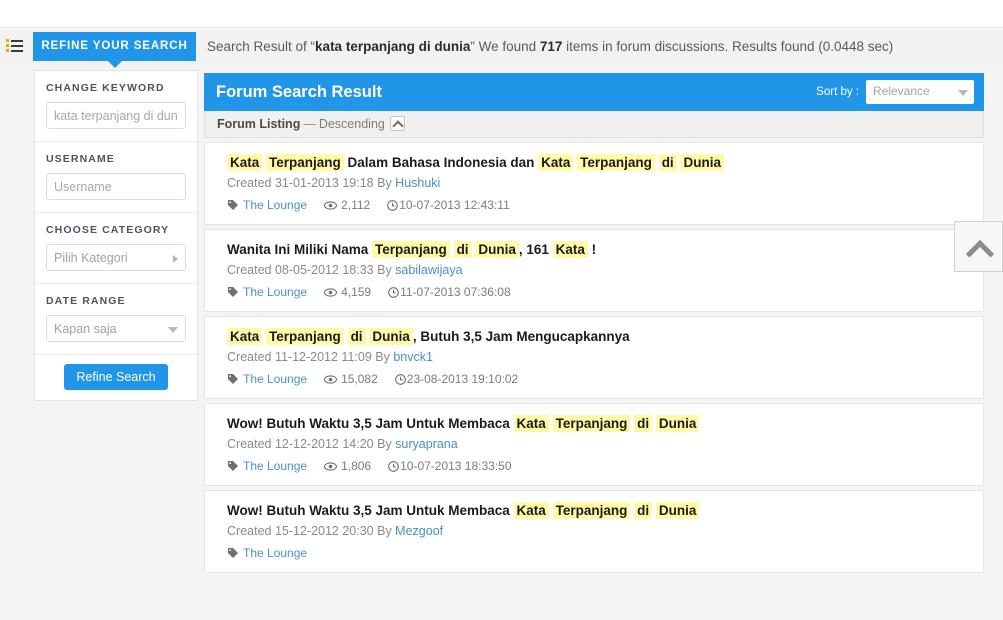 The height and width of the screenshot is (620, 1003). I want to click on title-text: , Butuh 3,5 Jam Mengucapkannya, so click(521, 336).